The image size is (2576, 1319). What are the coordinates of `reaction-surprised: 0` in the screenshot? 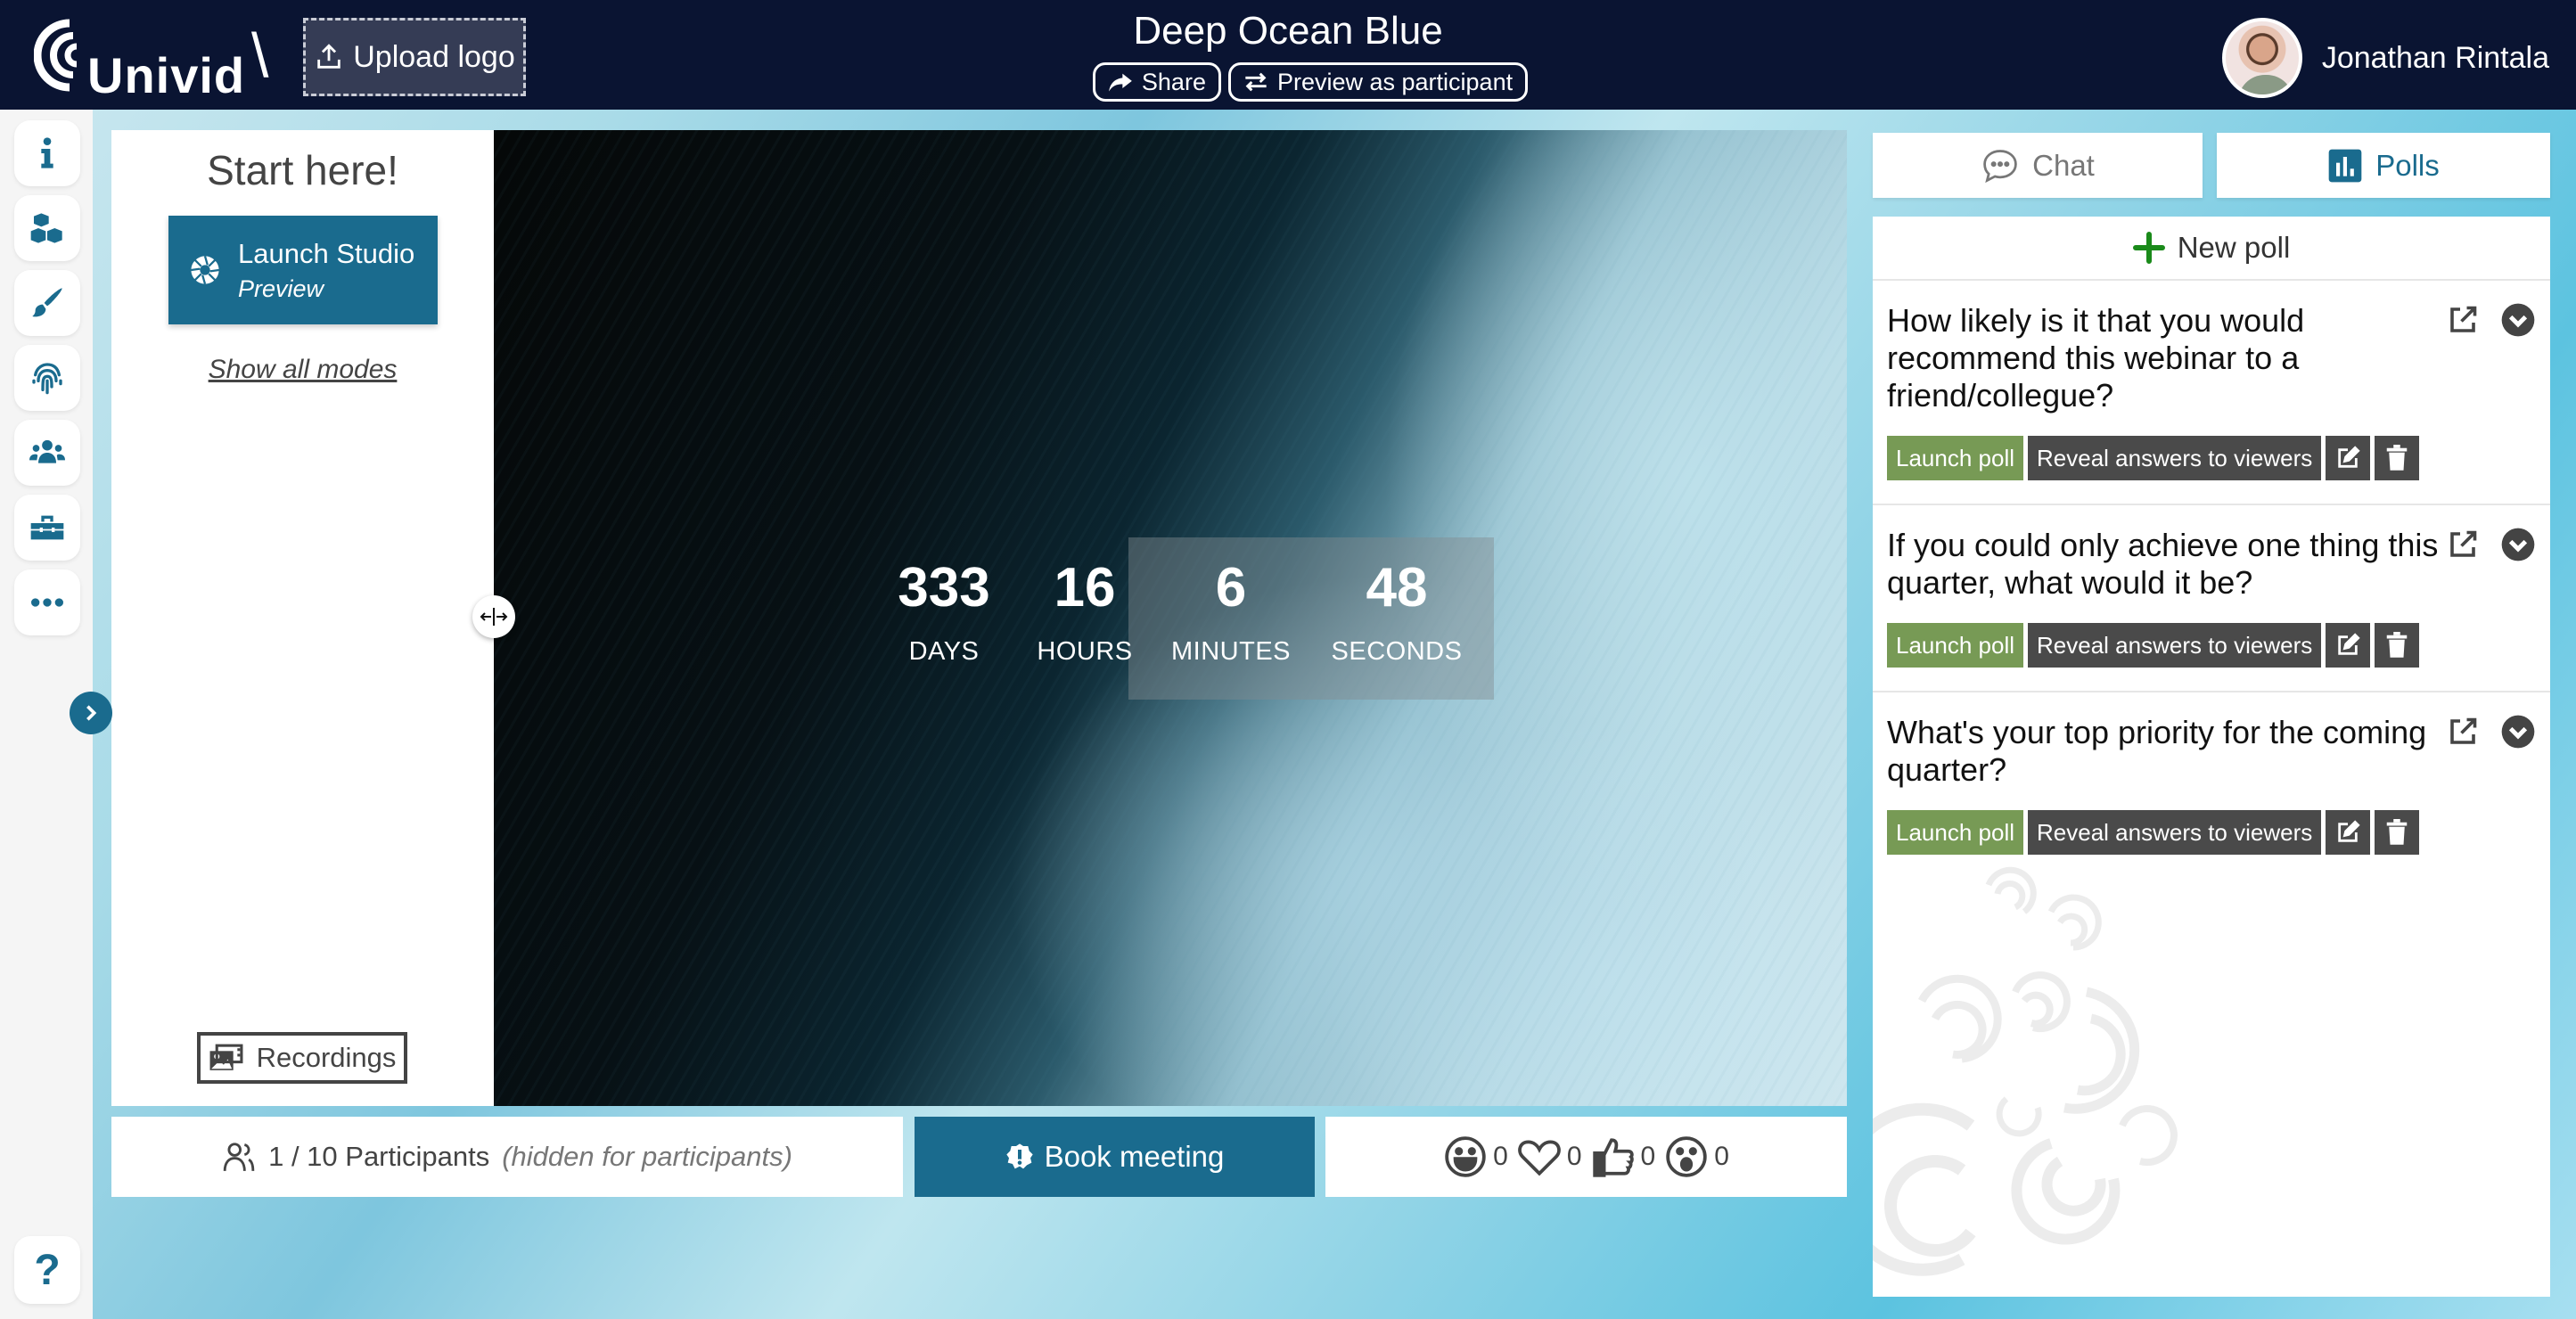 It's located at (1696, 1157).